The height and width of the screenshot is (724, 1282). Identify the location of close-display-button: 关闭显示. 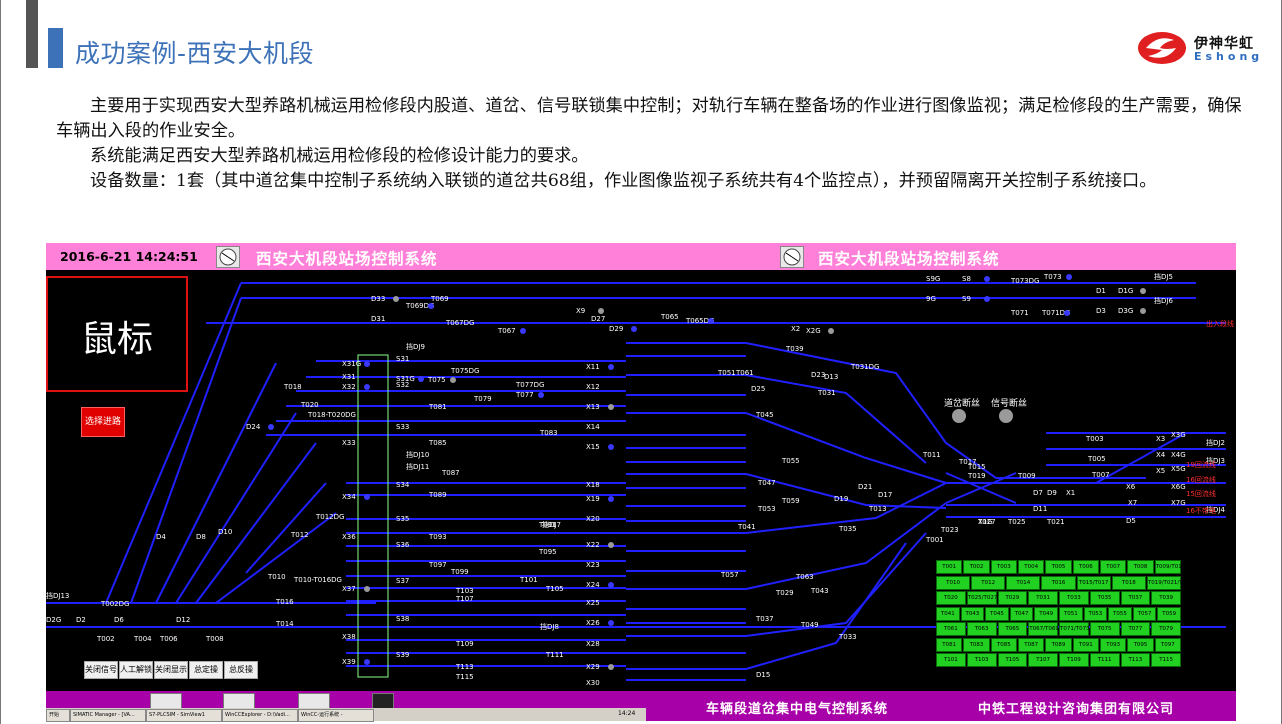
(171, 670).